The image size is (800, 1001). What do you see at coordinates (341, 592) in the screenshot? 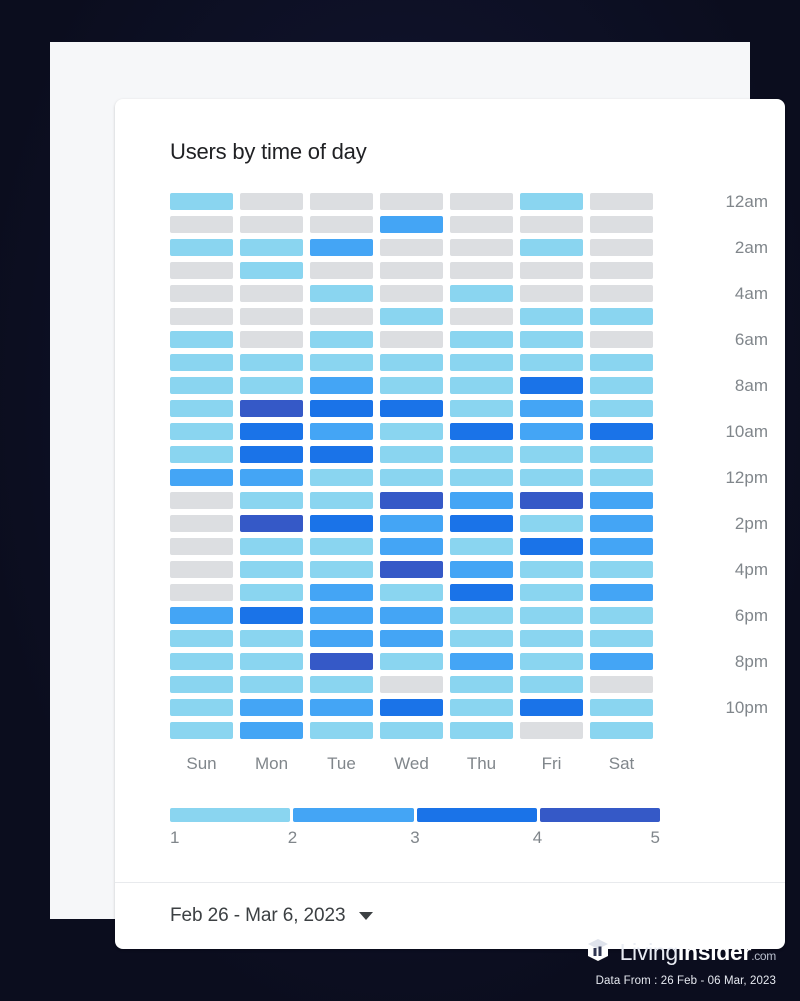
I see `heatmap-cell-tue-5pm` at bounding box center [341, 592].